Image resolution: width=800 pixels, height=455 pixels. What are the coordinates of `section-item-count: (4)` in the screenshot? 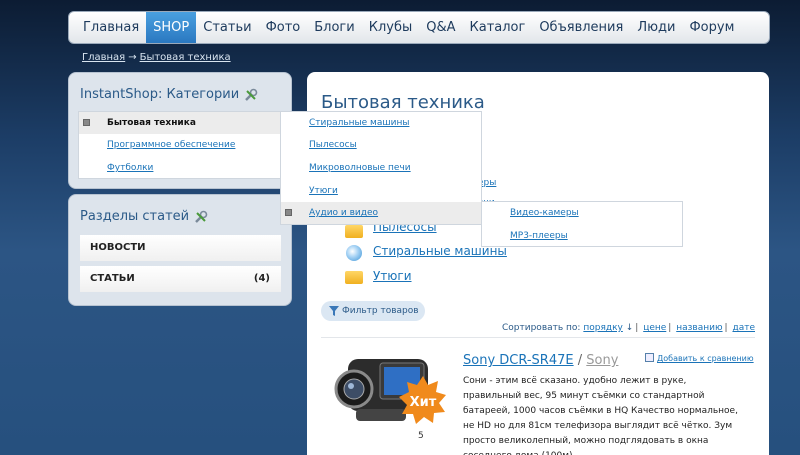 It's located at (261, 278).